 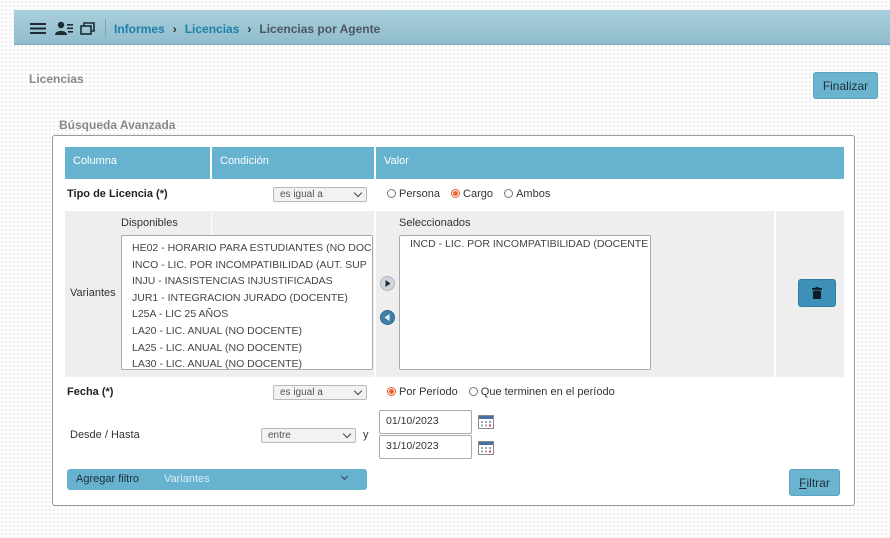 I want to click on tipo-condition-value: es igual a, so click(x=301, y=194).